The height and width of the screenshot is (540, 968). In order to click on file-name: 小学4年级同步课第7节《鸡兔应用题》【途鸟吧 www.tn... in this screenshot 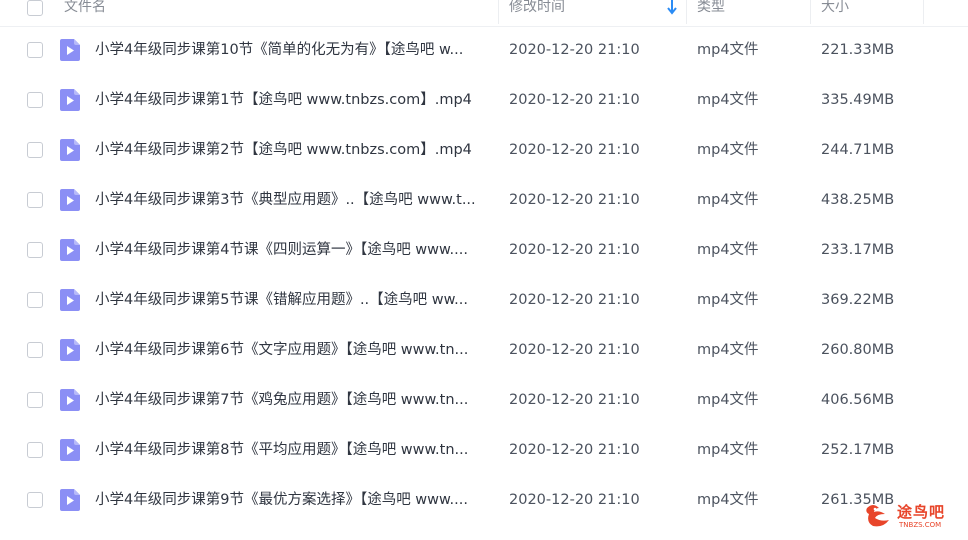, I will do `click(292, 400)`.